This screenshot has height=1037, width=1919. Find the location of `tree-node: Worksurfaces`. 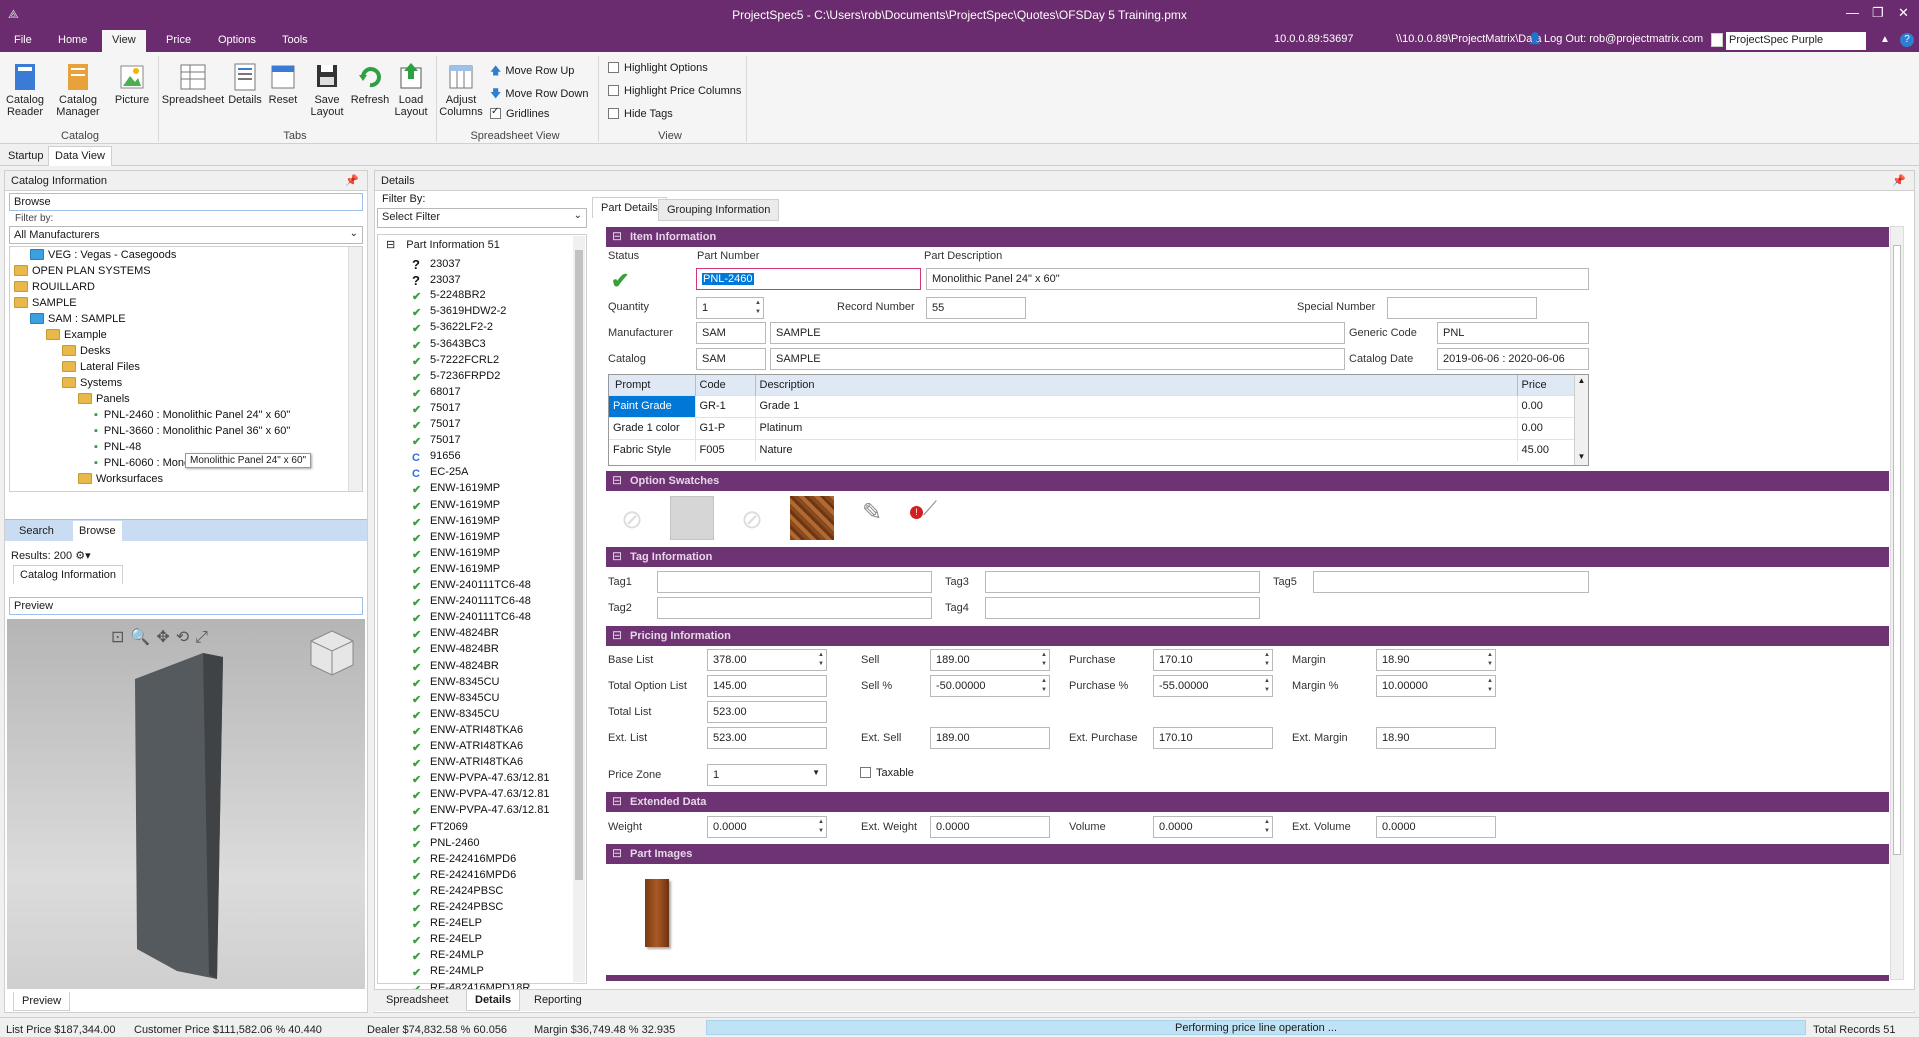

tree-node: Worksurfaces is located at coordinates (120, 481).